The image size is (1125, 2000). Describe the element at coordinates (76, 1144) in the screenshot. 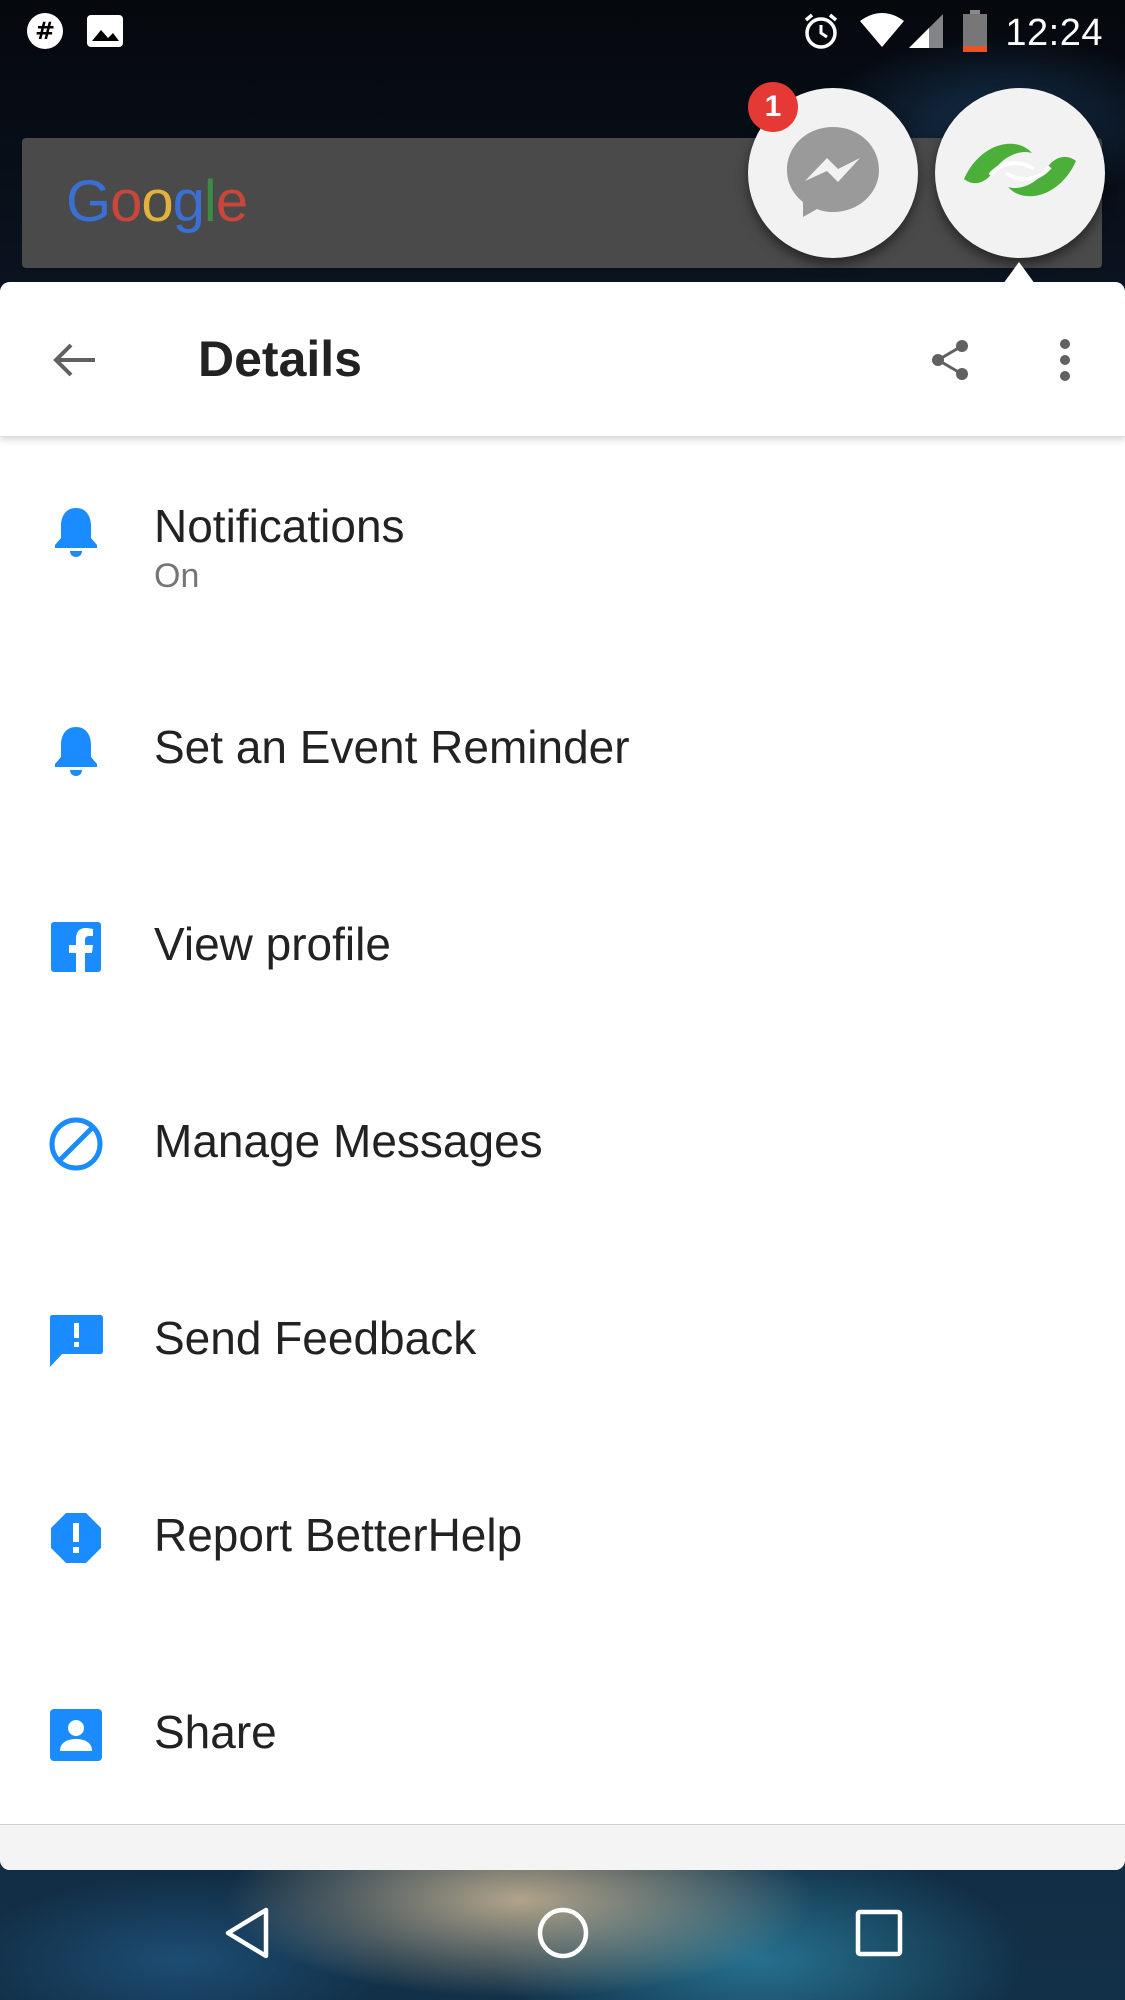

I see `block-icon` at that location.